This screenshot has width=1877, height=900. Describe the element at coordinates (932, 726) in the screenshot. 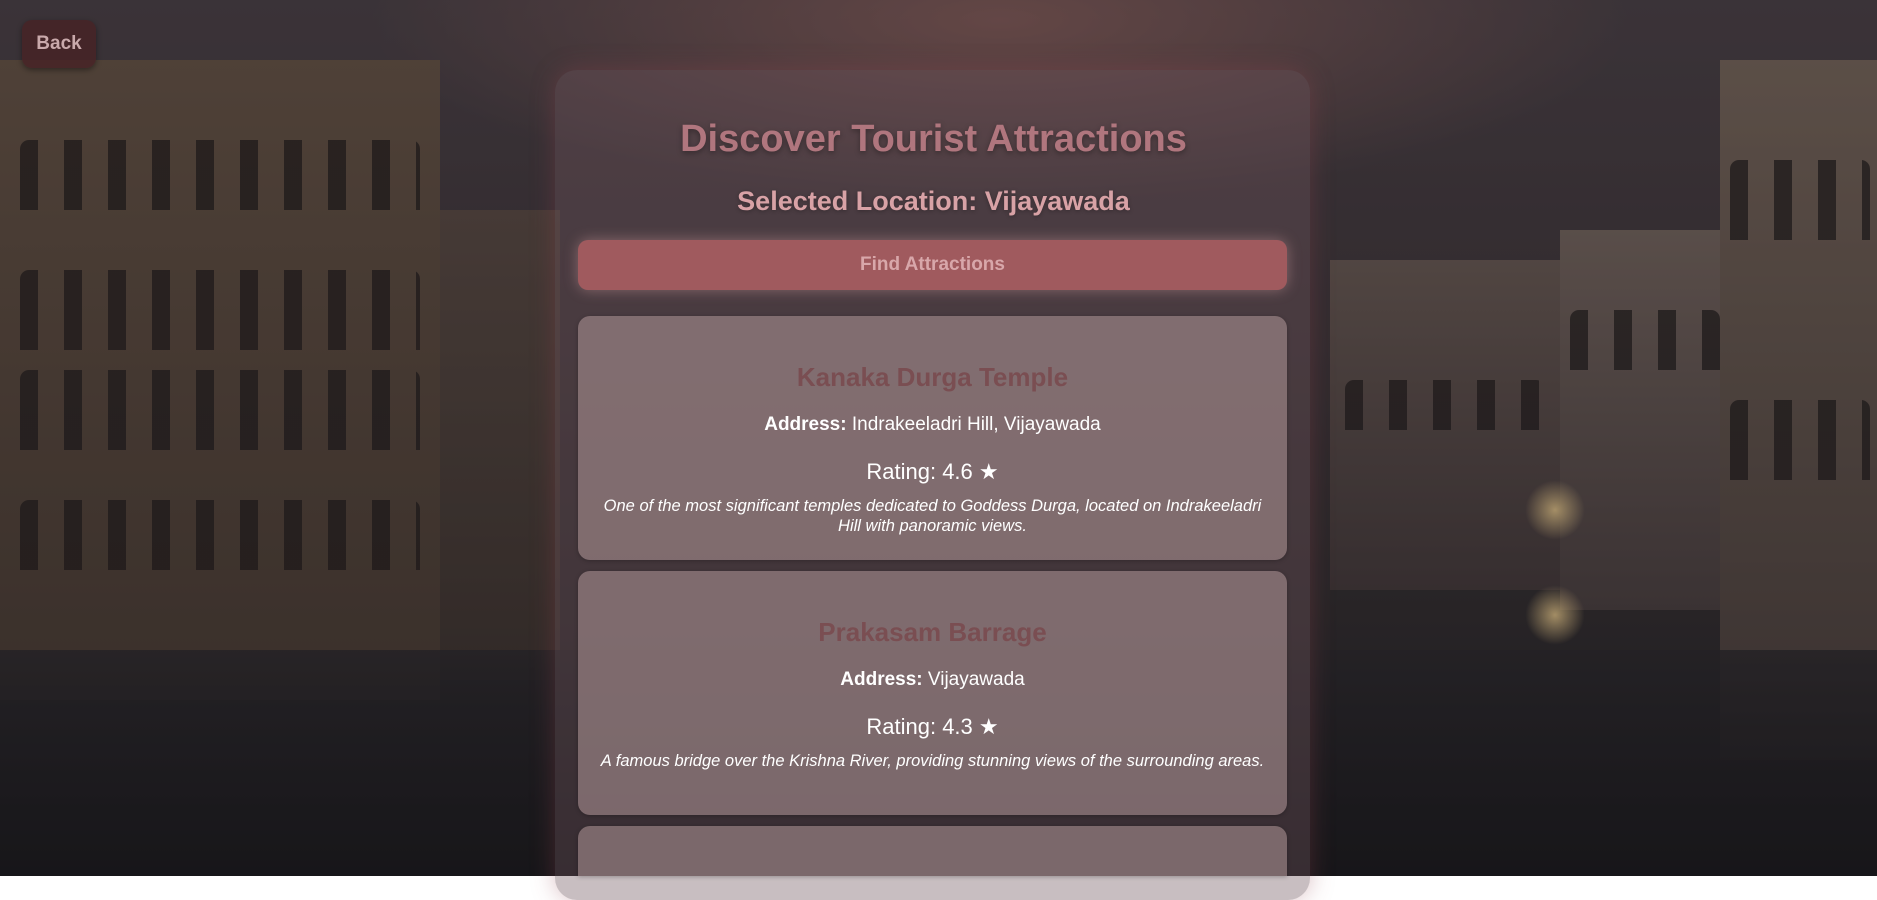

I see `attraction-rating: Rating: 4.3 ★` at that location.